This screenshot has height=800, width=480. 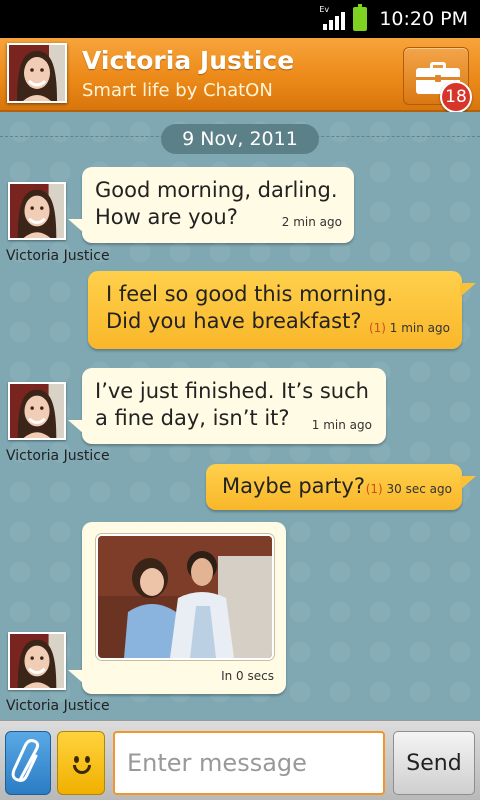 I want to click on attach-button, so click(x=28, y=763).